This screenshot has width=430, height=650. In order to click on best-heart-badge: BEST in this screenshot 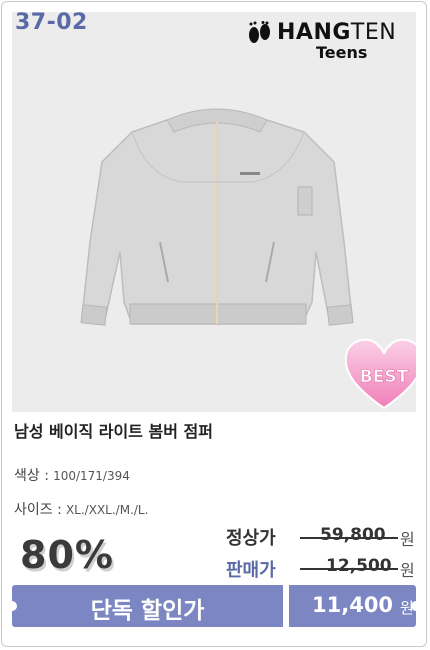, I will do `click(380, 374)`.